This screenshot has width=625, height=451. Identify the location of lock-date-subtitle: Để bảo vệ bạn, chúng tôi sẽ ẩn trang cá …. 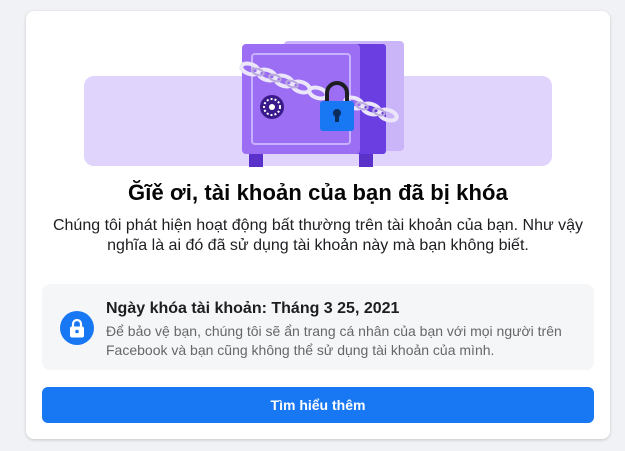
(334, 340).